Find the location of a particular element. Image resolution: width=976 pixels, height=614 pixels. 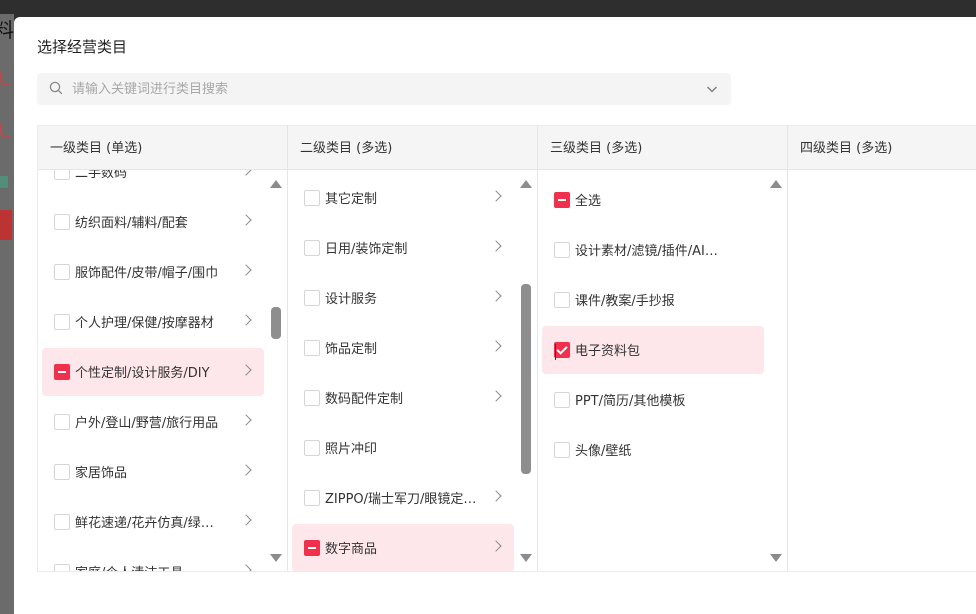

category-item-label: 纺织面料/辅料/配套 is located at coordinates (131, 223).